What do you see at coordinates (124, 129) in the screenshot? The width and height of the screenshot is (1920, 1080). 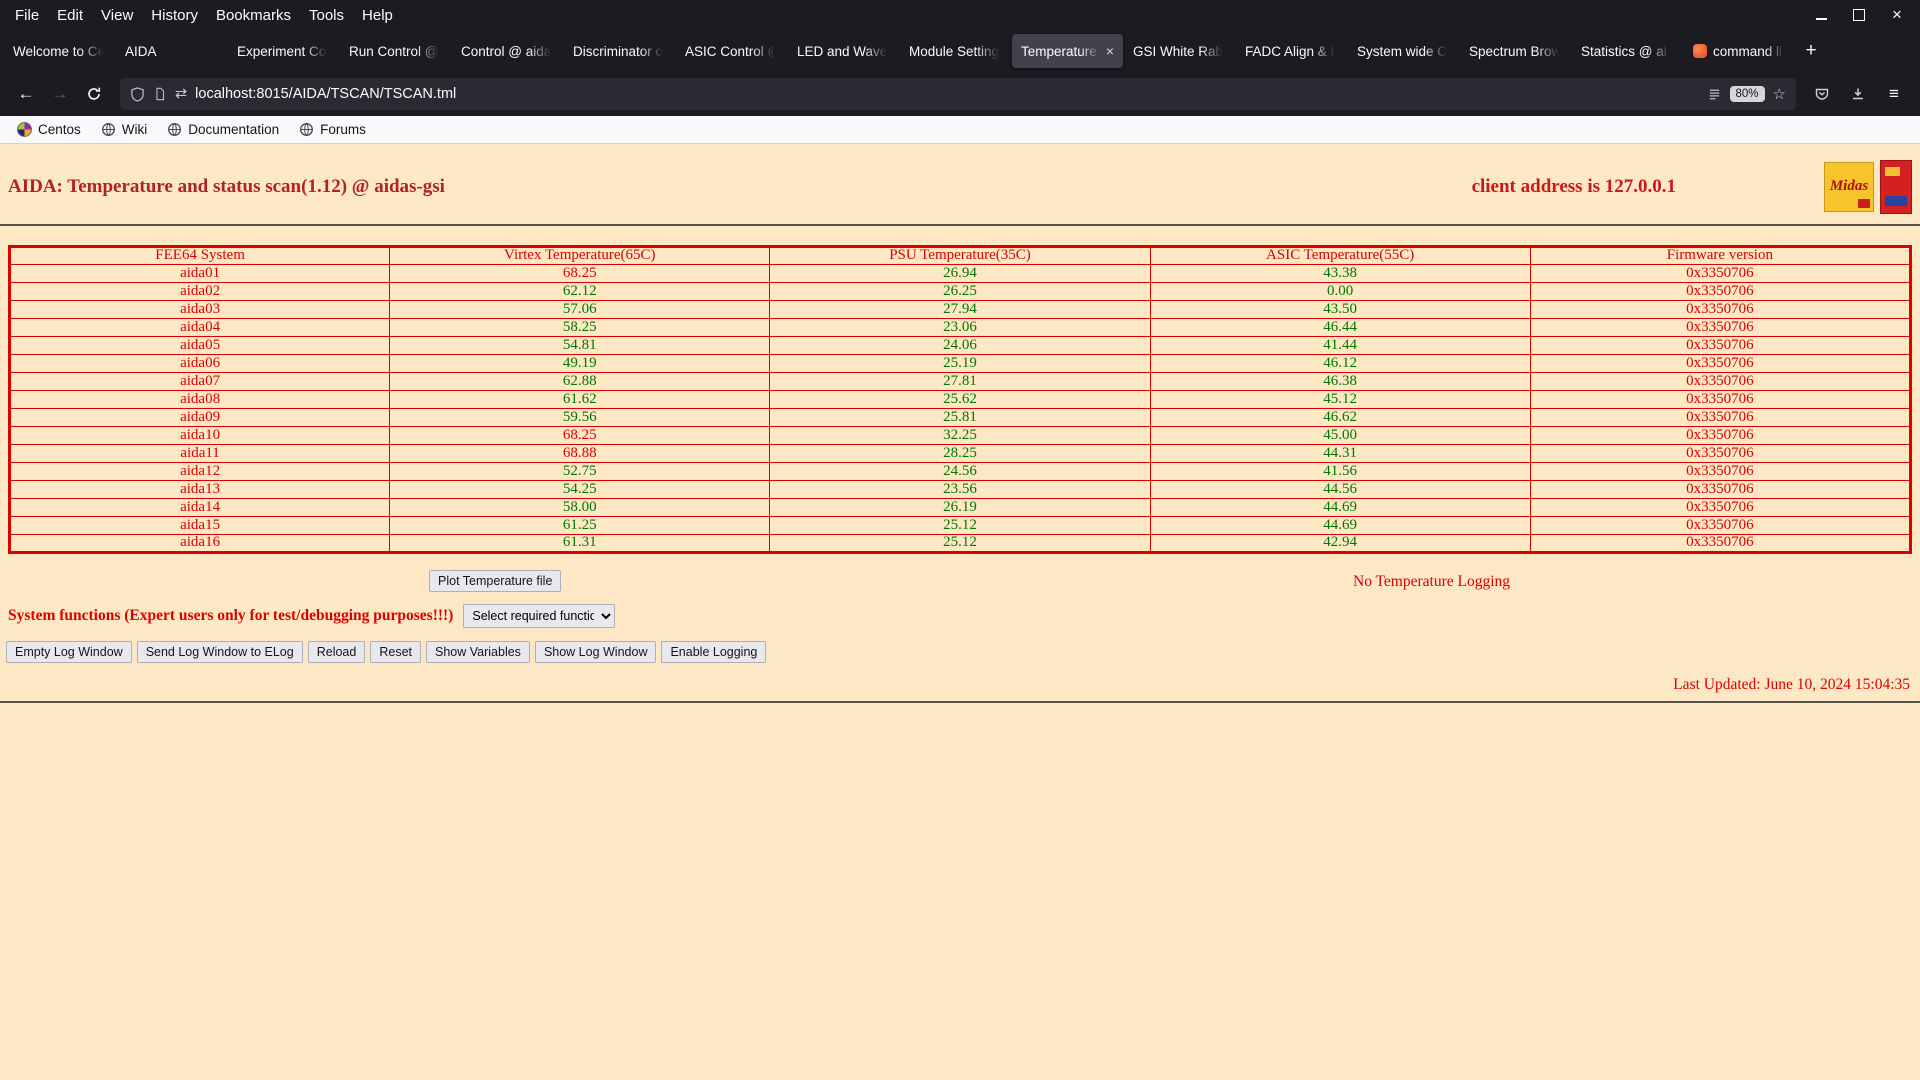 I see `bookmark-wiki: Wiki` at bounding box center [124, 129].